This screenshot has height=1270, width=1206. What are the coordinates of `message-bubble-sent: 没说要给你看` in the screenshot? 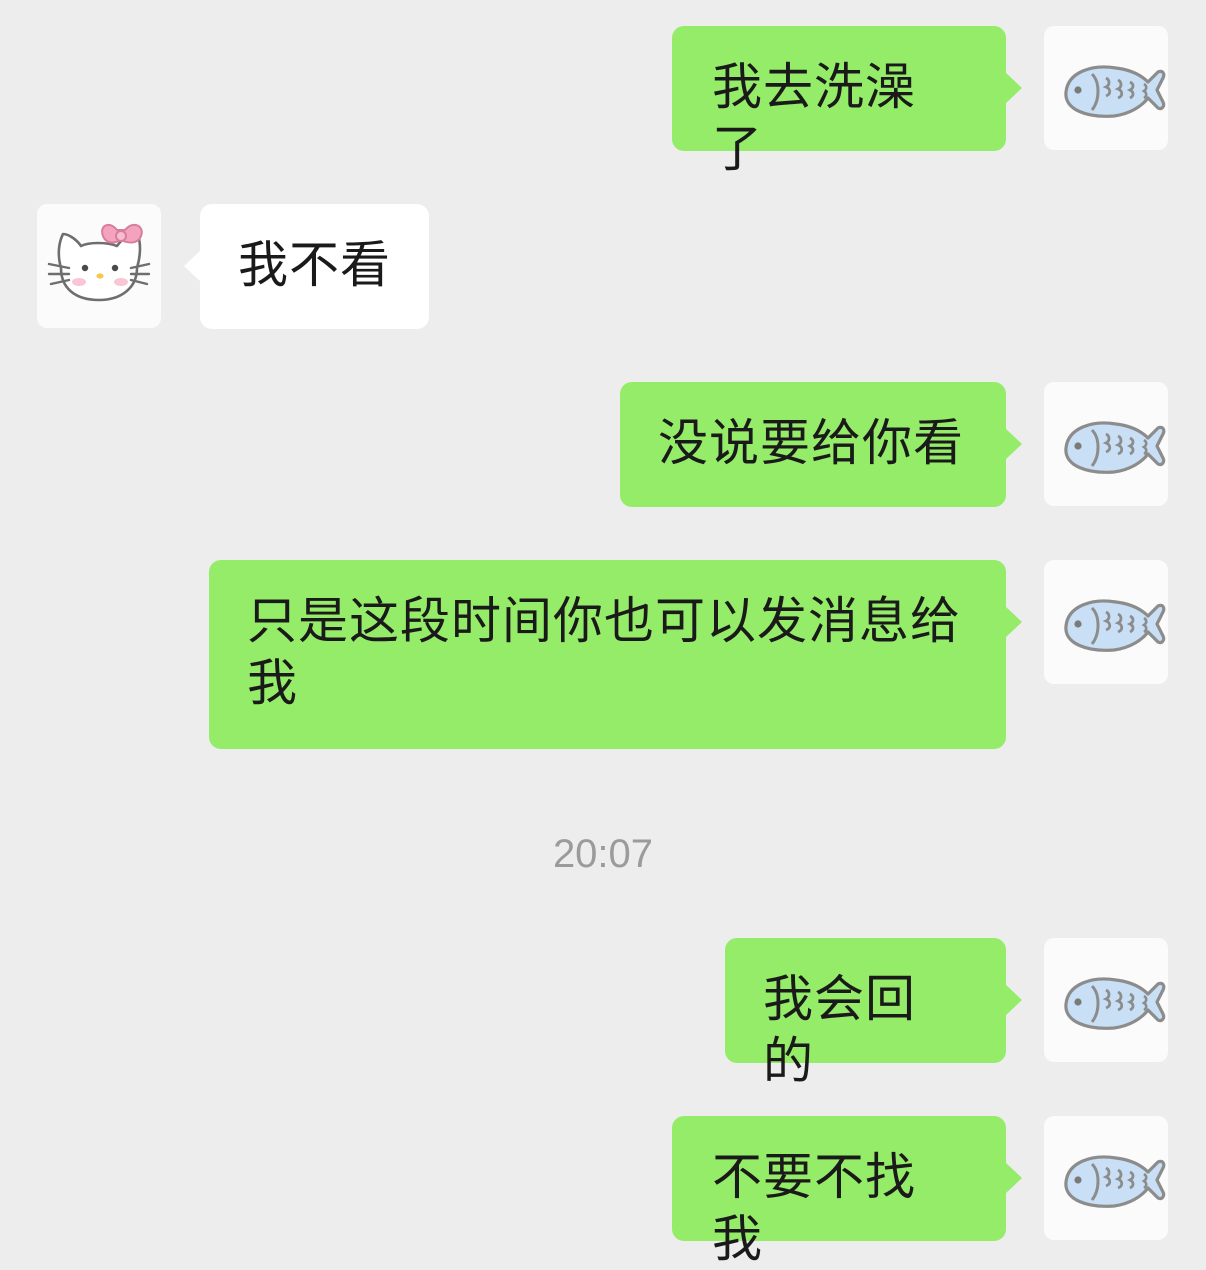 It's located at (821, 444).